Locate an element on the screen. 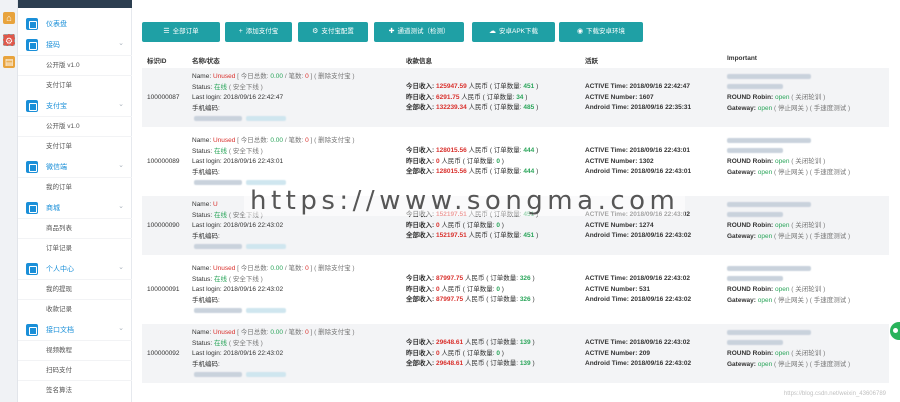 This screenshot has width=900, height=402. channel-test-button: ✚ 通道测试（检测） is located at coordinates (419, 32).